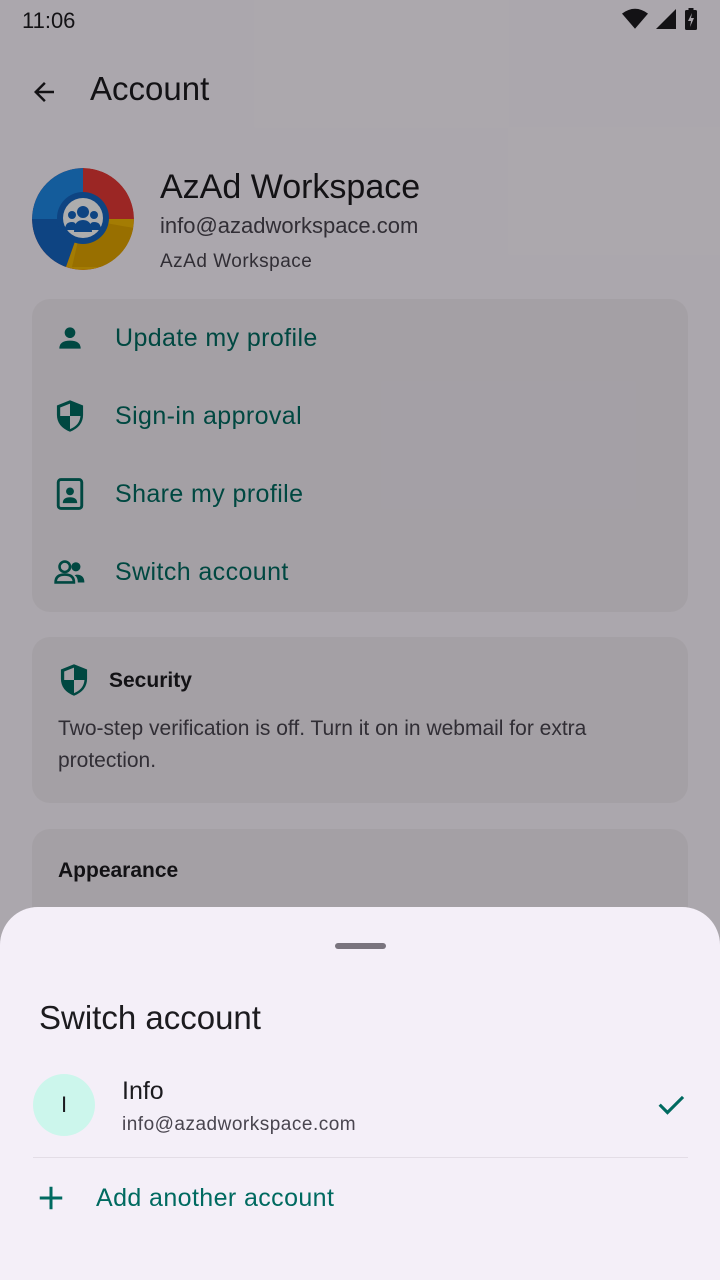  I want to click on account-name: Info, so click(143, 1091).